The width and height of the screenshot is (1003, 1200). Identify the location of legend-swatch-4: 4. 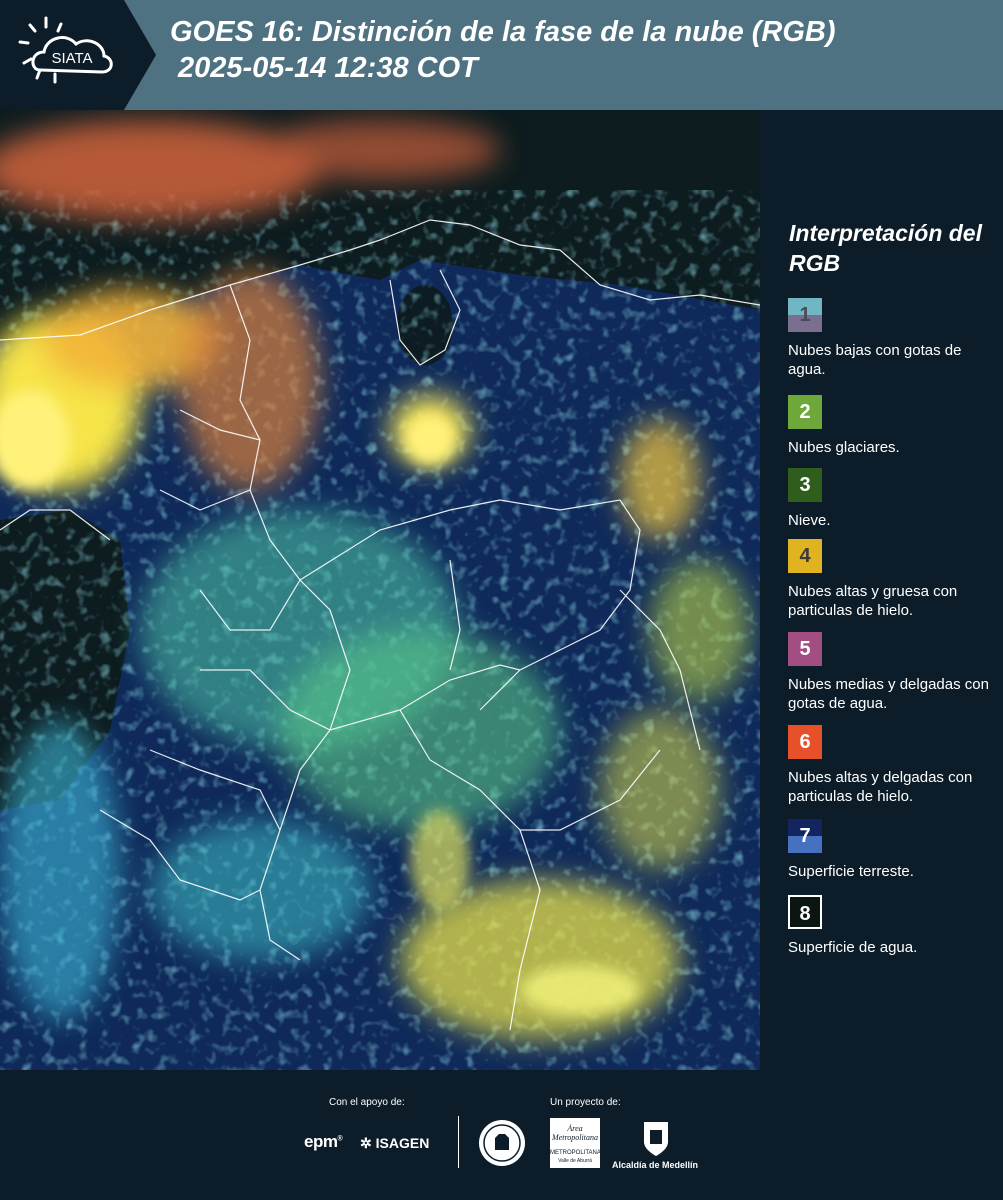
(805, 556).